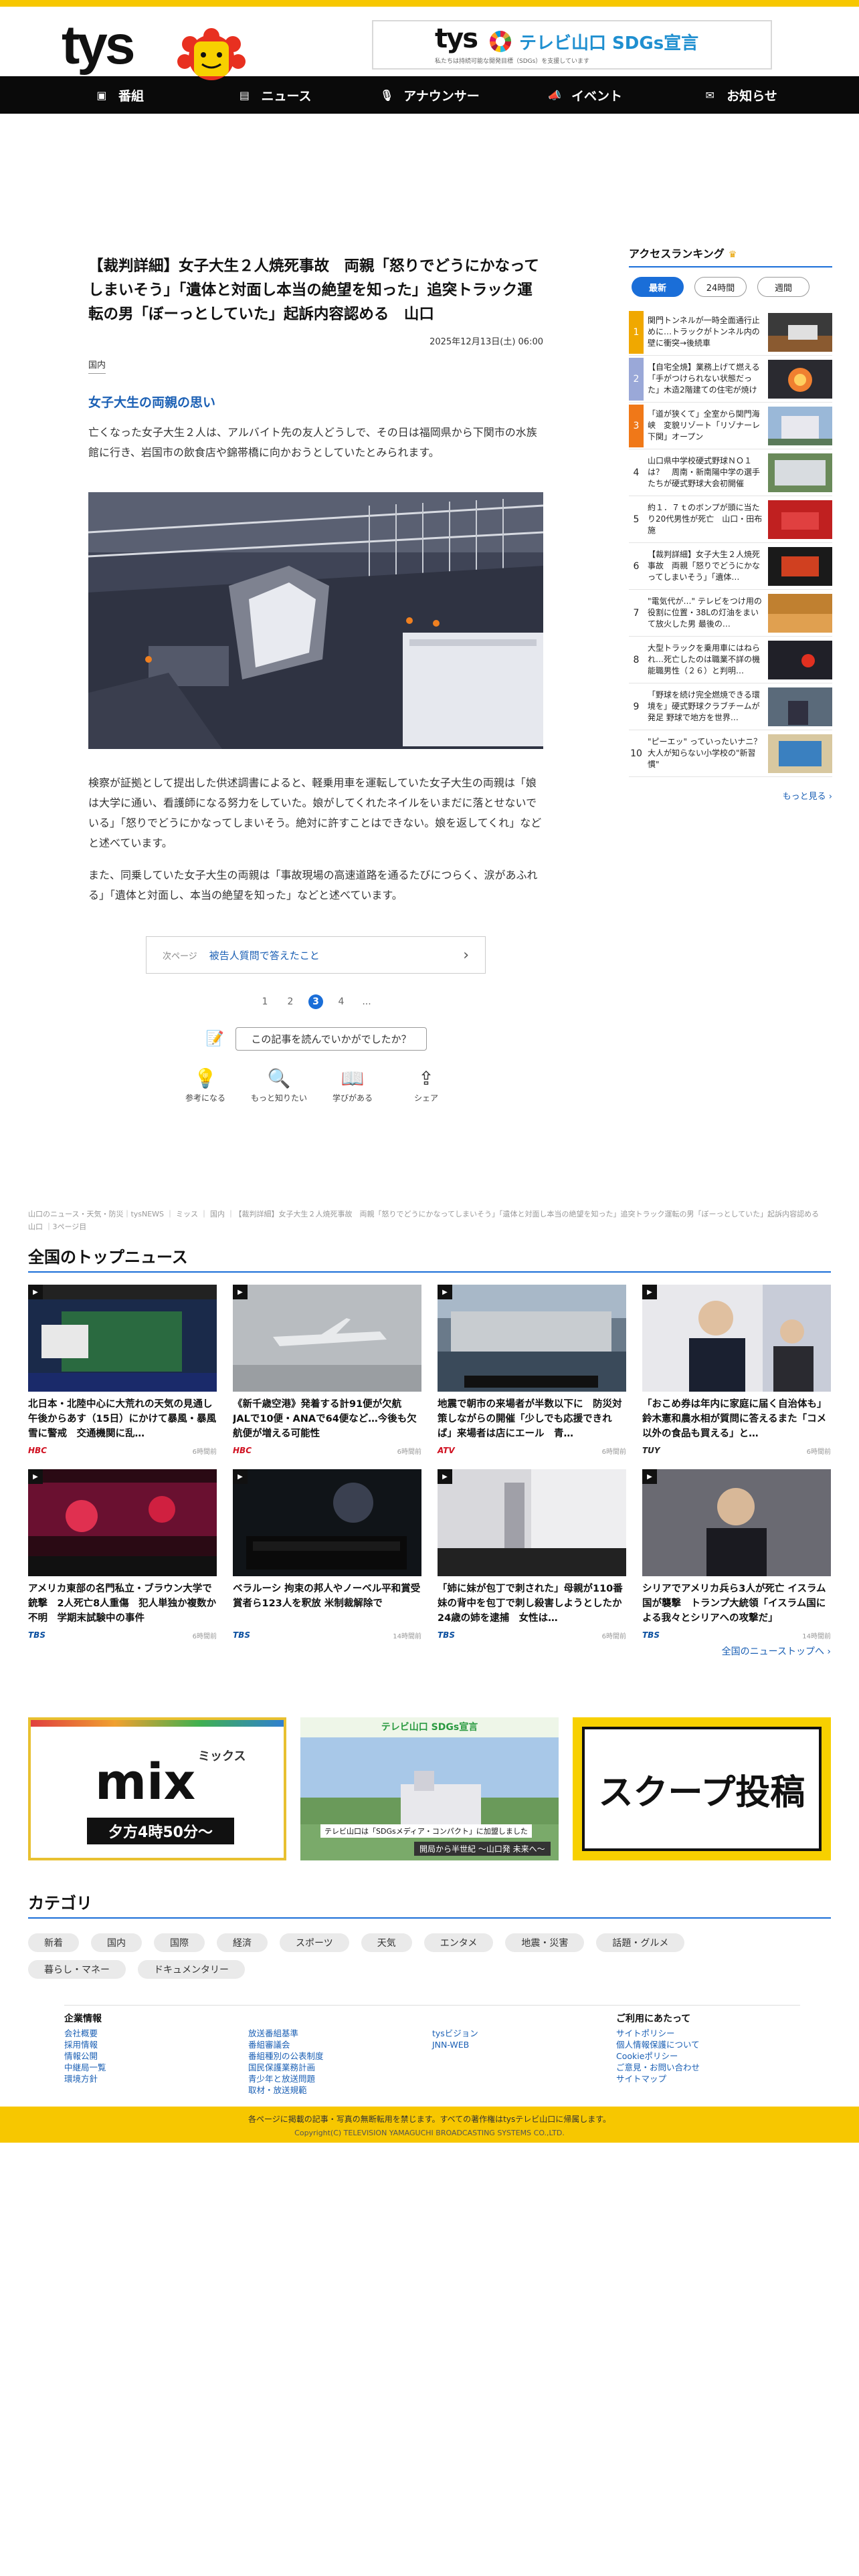  Describe the element at coordinates (636, 426) in the screenshot. I see `rank-number: 3` at that location.